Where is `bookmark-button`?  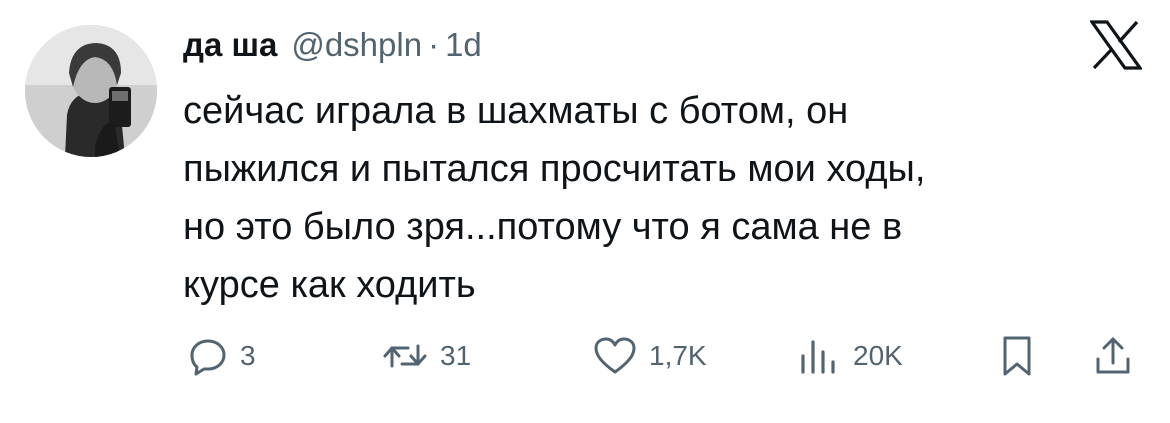
bookmark-button is located at coordinates (1017, 356).